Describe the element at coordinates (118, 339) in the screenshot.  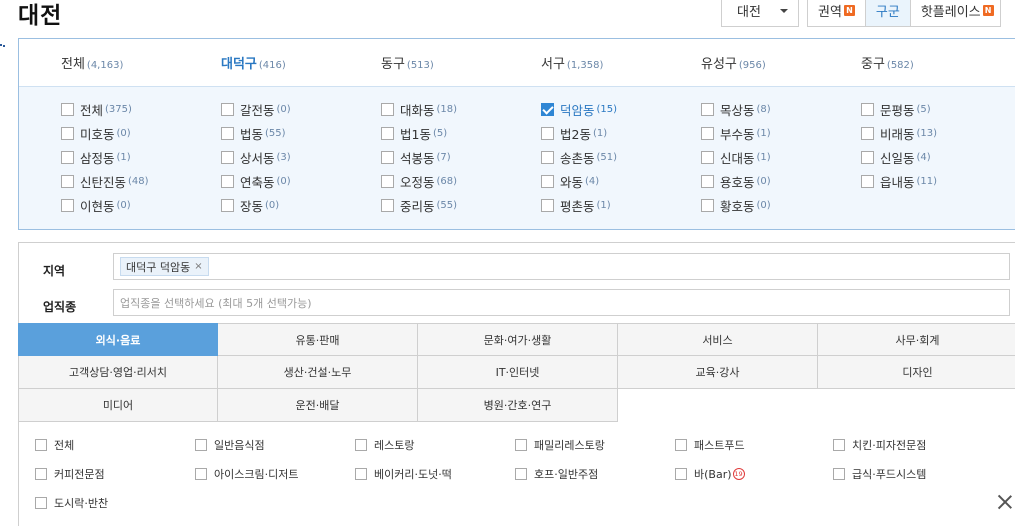
I see `category-tab: 외식·음료` at that location.